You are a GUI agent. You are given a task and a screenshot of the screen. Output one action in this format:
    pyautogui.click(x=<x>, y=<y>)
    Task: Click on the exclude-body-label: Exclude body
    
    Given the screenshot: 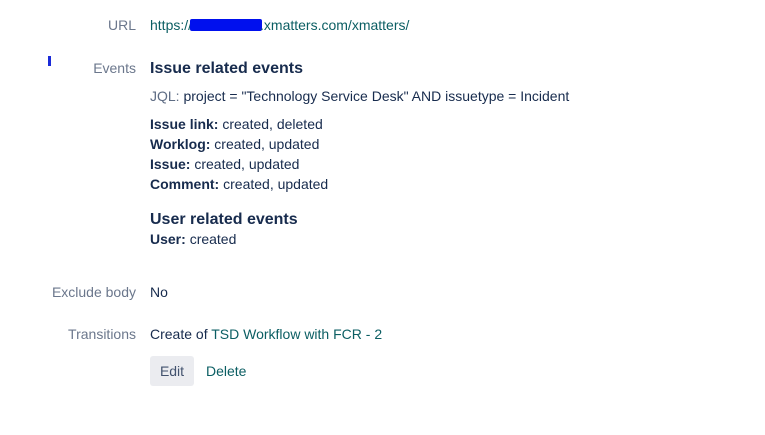 What is the action you would take?
    pyautogui.click(x=93, y=292)
    